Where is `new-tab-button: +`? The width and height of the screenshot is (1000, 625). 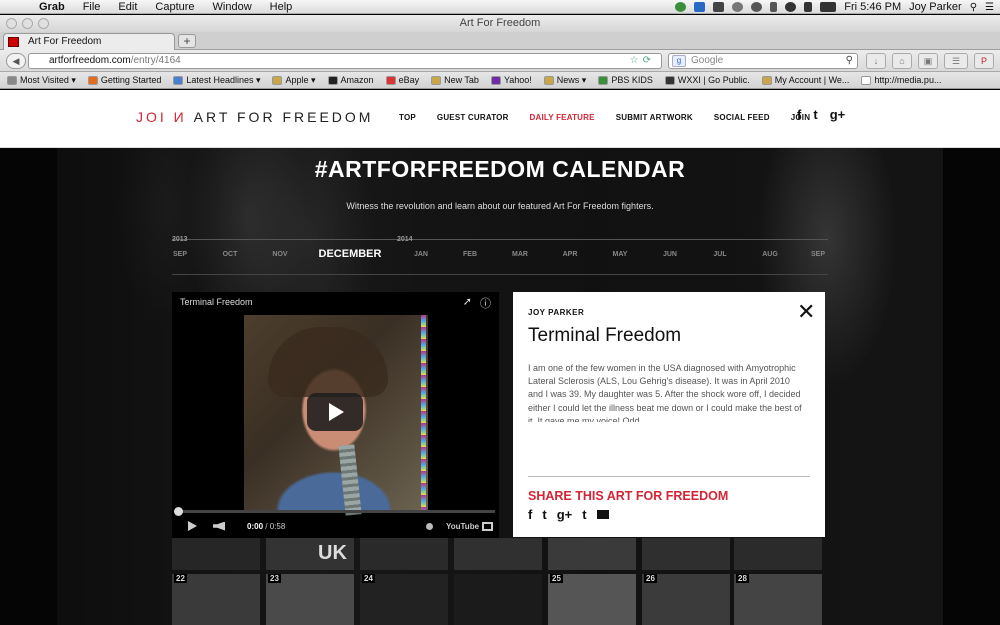
new-tab-button: + is located at coordinates (187, 41).